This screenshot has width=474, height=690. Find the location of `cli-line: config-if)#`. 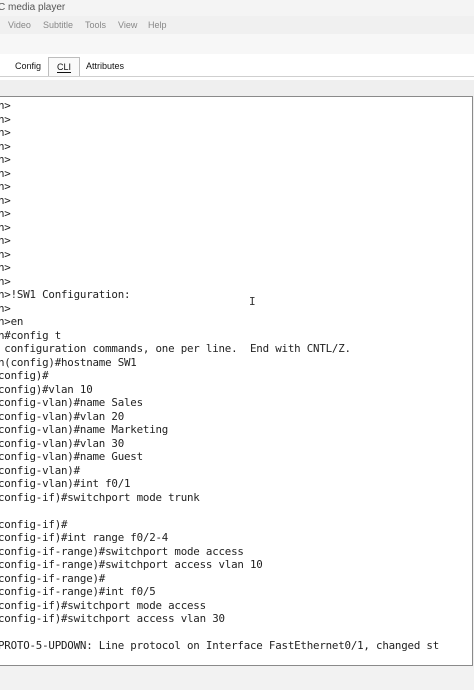

cli-line: config-if)# is located at coordinates (34, 524).